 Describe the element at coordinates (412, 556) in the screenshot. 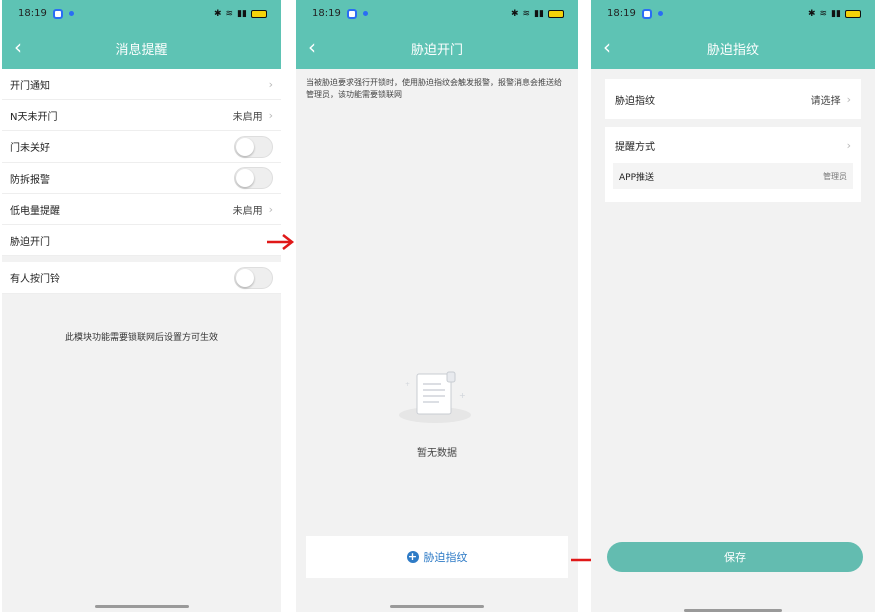

I see `plus-circle-icon: +` at that location.